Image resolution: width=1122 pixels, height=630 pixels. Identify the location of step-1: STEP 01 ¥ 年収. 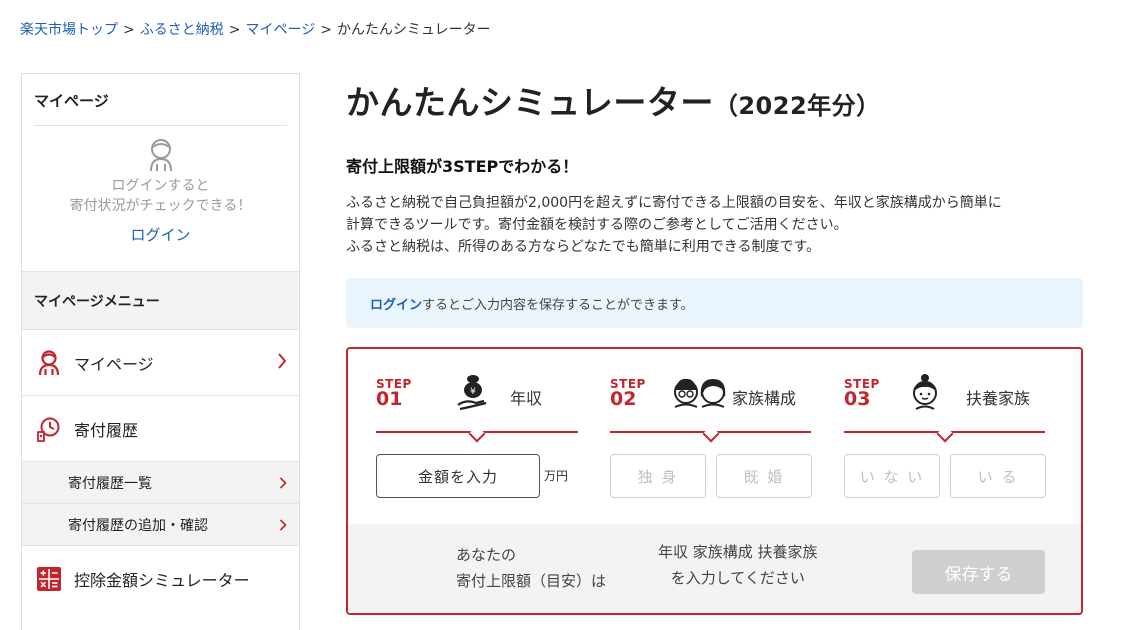
(477, 408).